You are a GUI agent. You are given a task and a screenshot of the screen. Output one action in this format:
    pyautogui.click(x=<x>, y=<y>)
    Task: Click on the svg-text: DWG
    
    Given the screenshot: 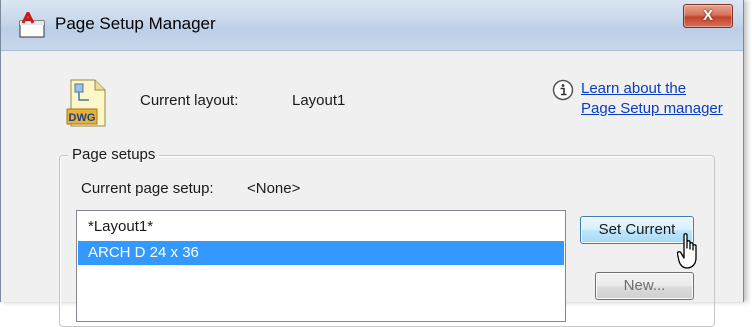 What is the action you would take?
    pyautogui.click(x=82, y=118)
    